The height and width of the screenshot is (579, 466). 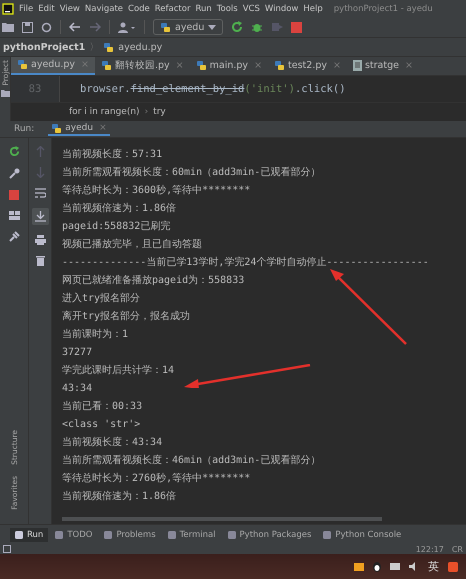 I want to click on pin-icon, so click(x=14, y=236).